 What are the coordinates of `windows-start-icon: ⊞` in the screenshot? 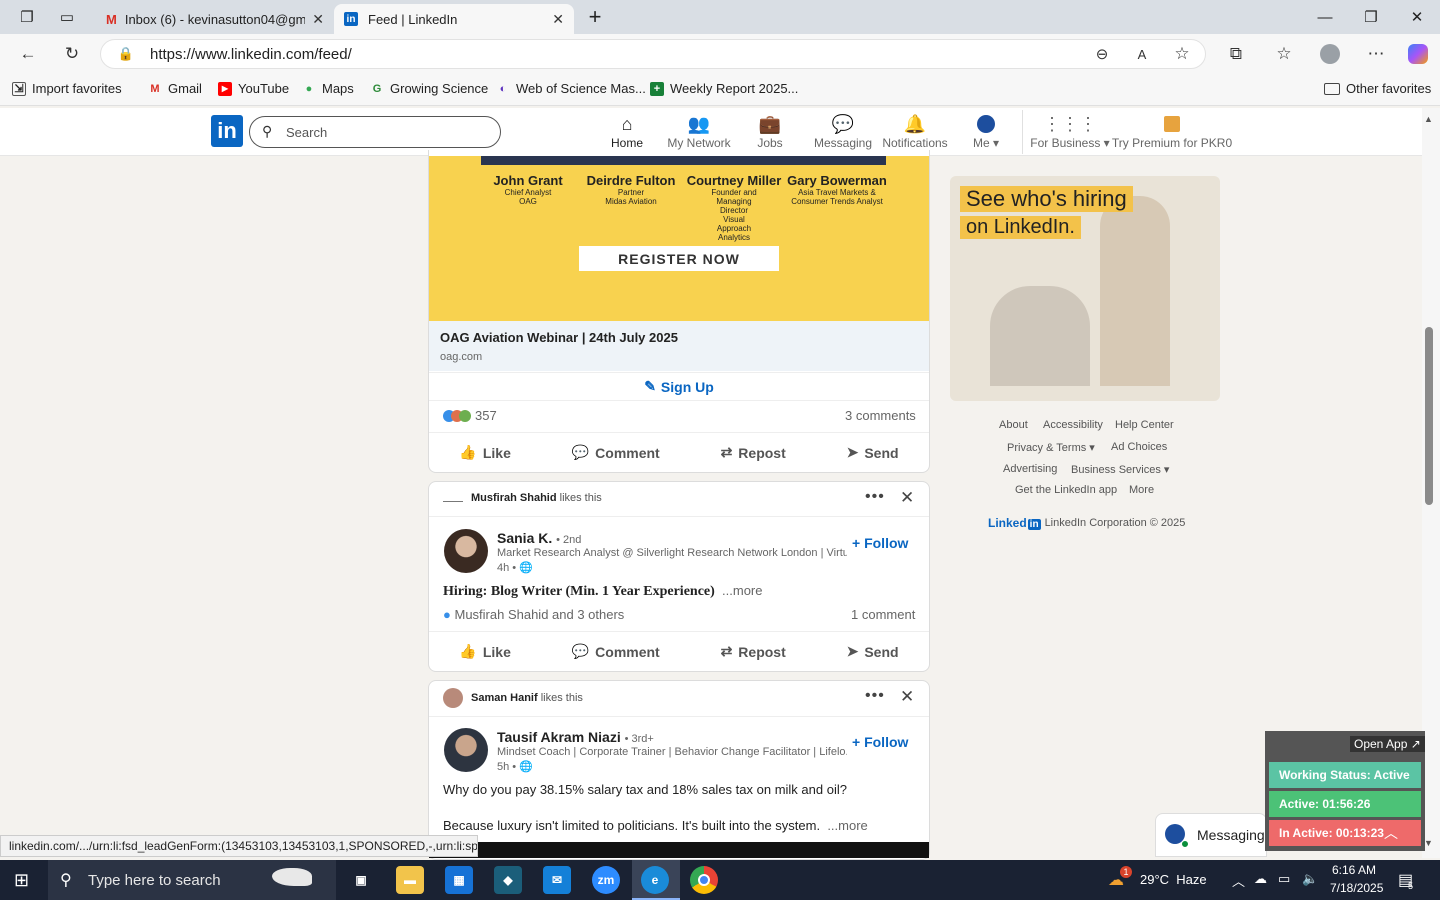 It's located at (21, 880).